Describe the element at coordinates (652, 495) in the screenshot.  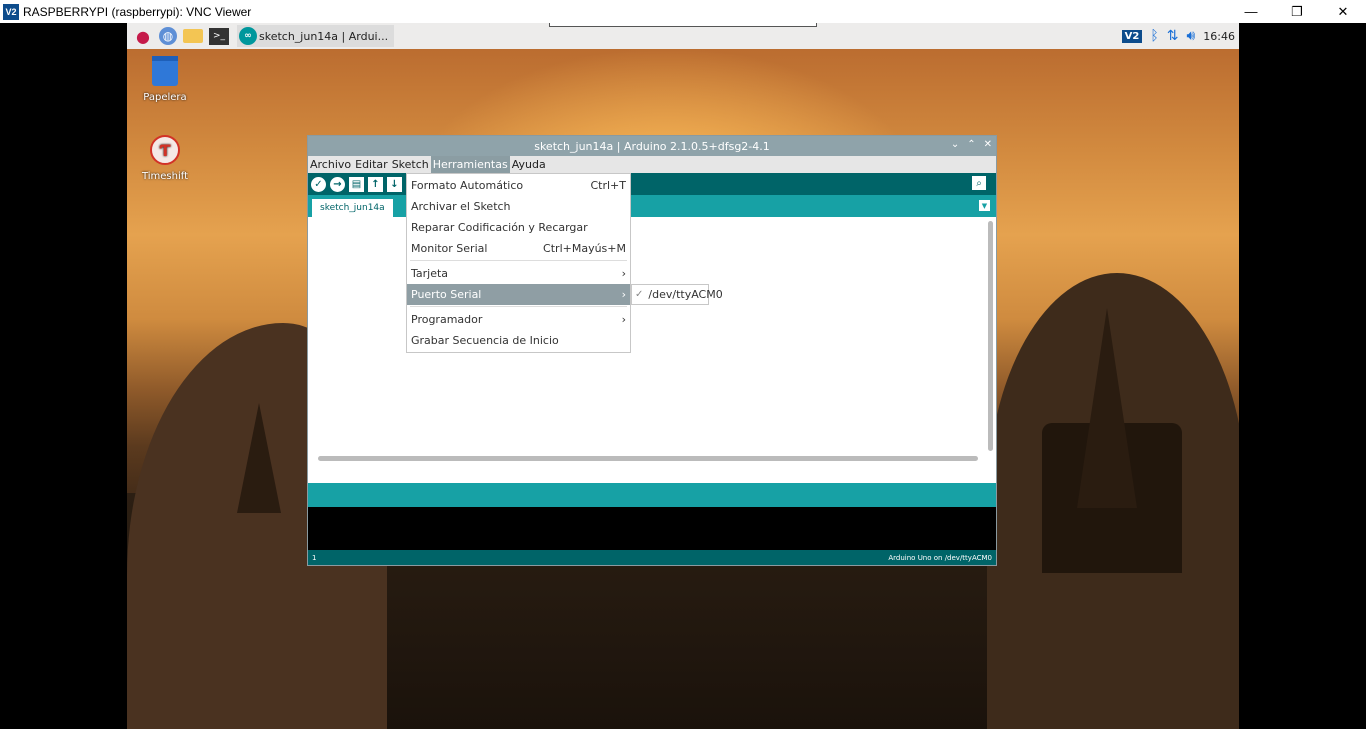
I see `console-header` at that location.